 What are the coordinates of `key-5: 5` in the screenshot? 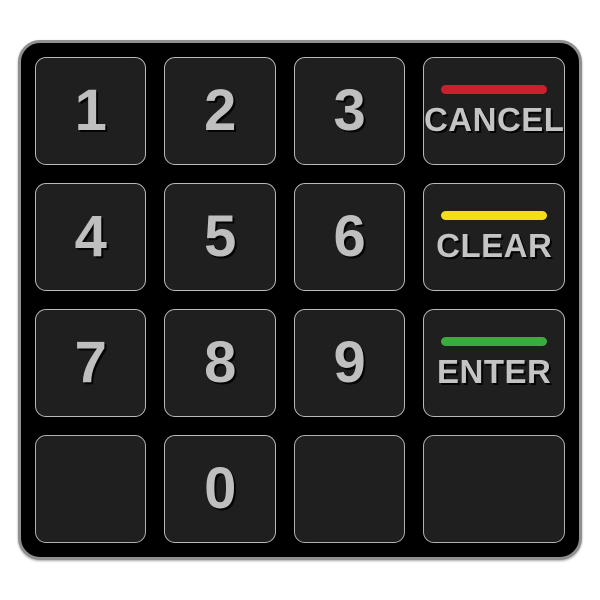 It's located at (220, 237).